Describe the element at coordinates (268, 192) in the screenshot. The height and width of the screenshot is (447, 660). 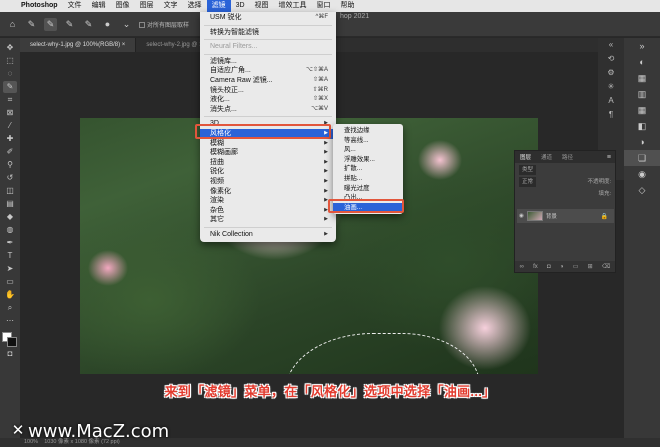
I see `filter-menu-item-20: 像素化 ▶` at that location.